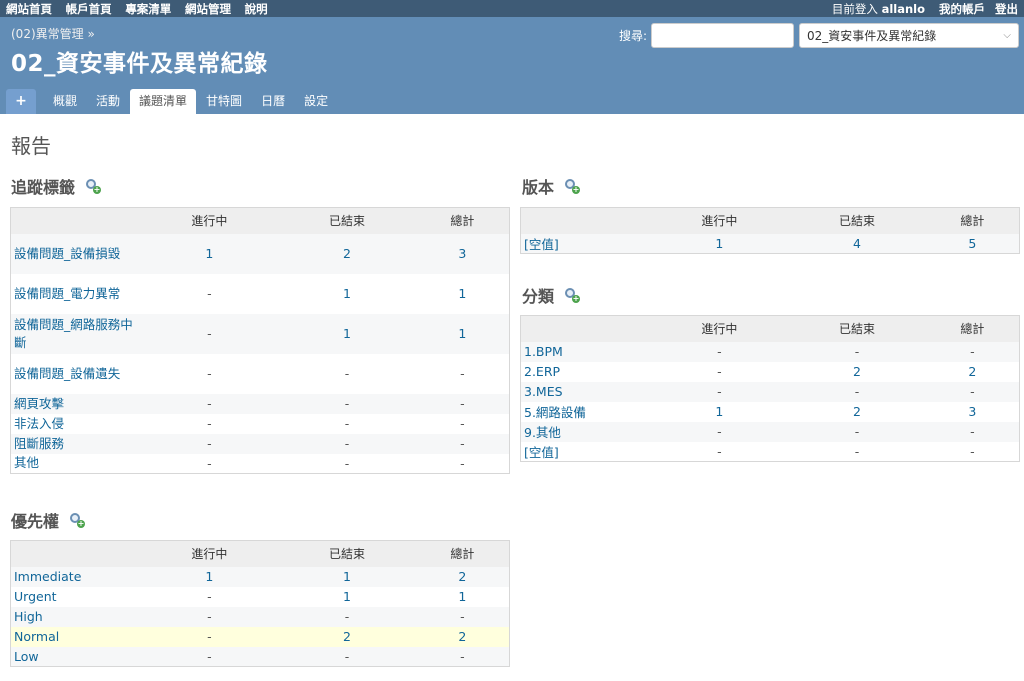 This screenshot has width=1024, height=681. I want to click on row-name-link: High, so click(28, 616).